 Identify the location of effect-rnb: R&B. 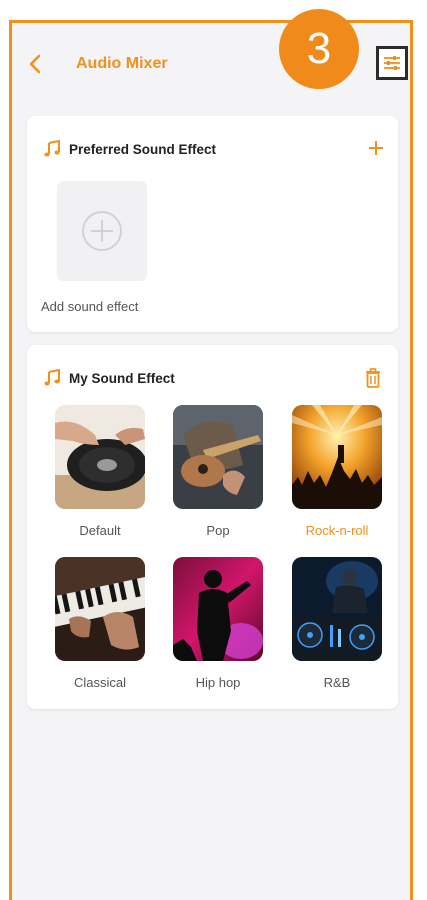
(337, 623).